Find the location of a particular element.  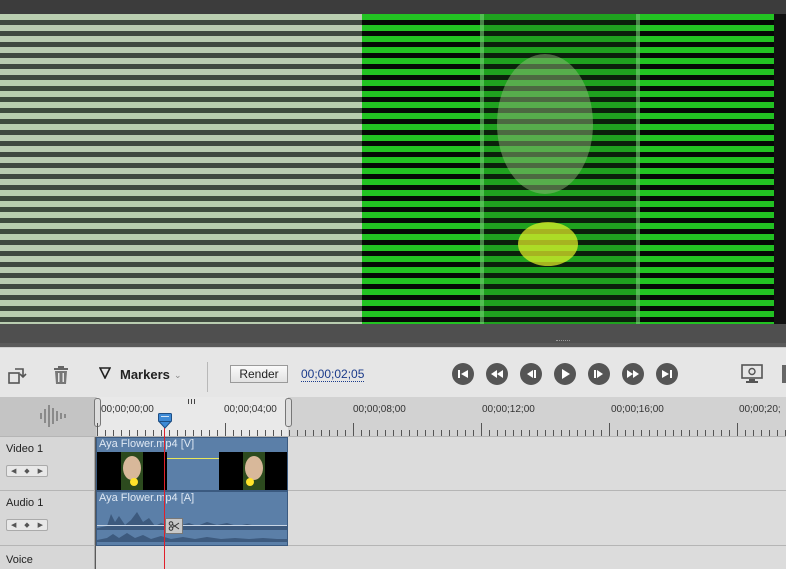

monitor-top-bar is located at coordinates (393, 7).